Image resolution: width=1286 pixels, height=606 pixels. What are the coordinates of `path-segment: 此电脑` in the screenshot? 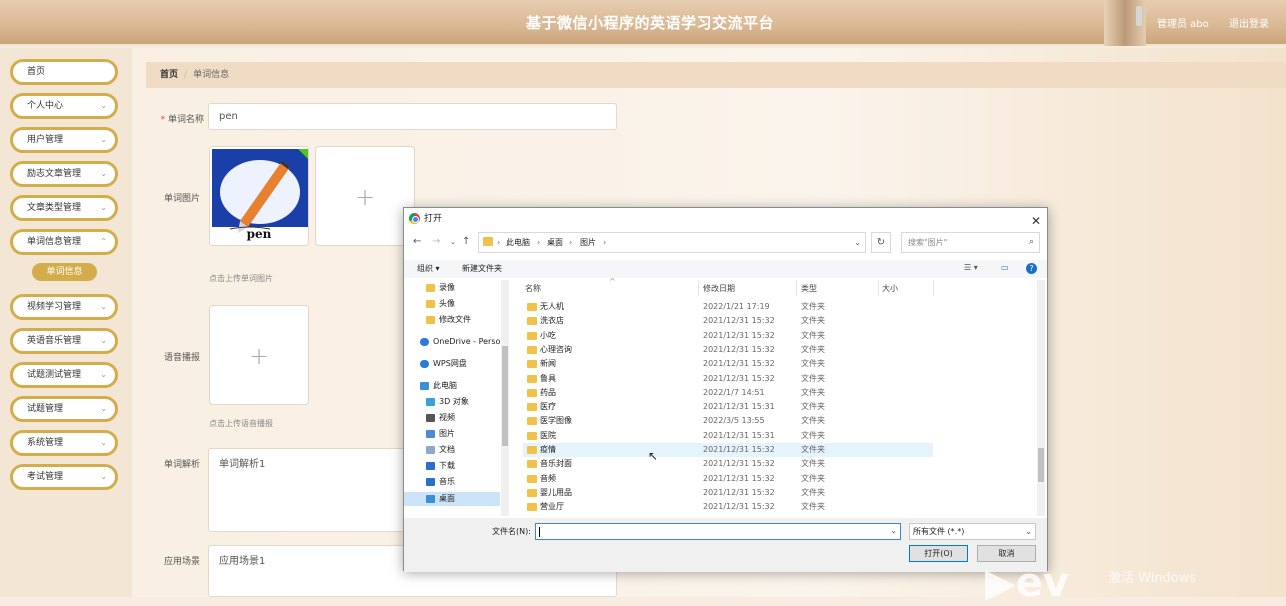 It's located at (518, 242).